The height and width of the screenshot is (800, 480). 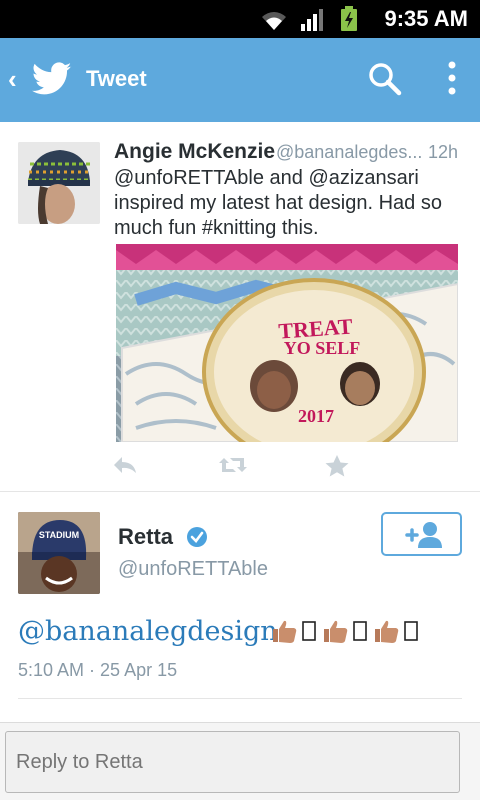 I want to click on divider, so click(x=240, y=698).